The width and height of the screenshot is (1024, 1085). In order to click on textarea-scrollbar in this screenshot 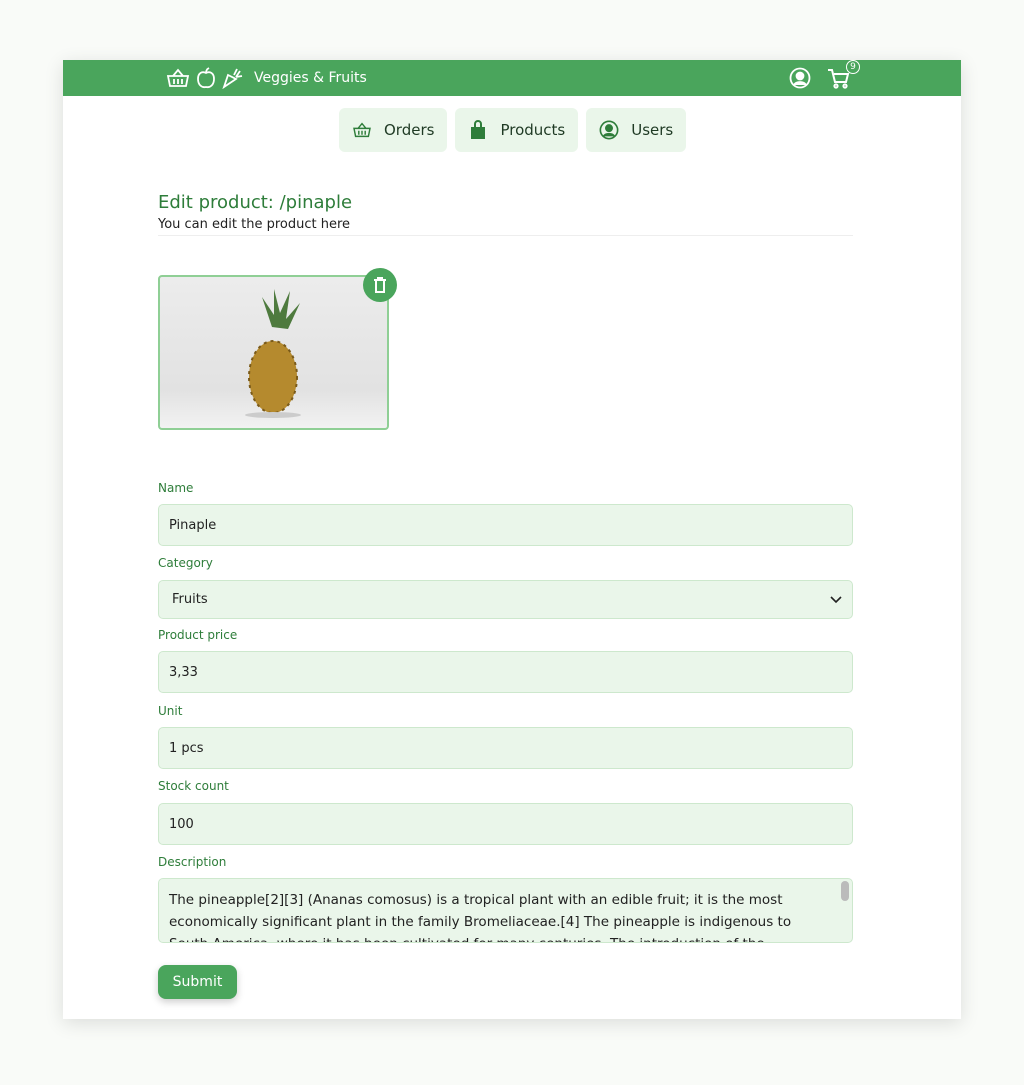, I will do `click(845, 891)`.